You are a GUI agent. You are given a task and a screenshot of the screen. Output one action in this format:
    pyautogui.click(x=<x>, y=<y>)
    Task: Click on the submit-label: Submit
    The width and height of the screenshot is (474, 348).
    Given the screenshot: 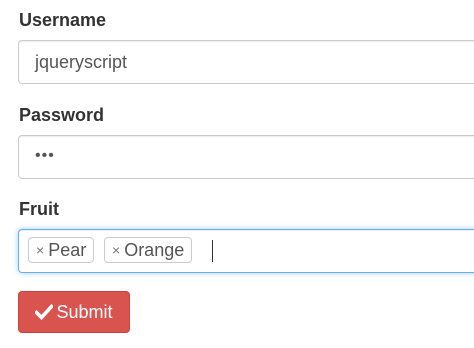 What is the action you would take?
    pyautogui.click(x=84, y=312)
    